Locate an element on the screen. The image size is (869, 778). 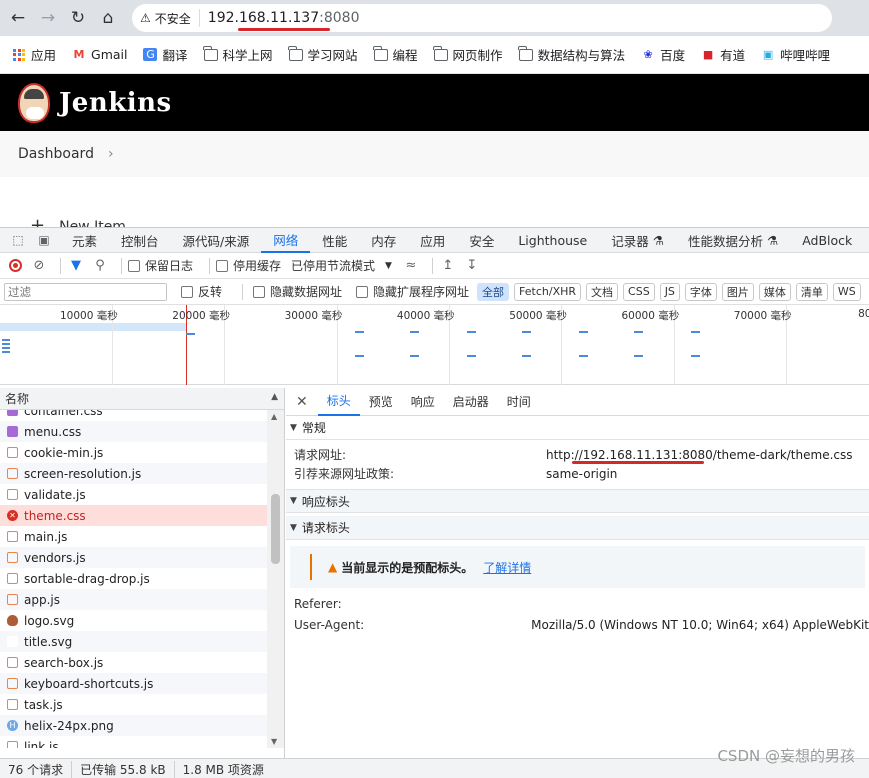
timeline-selection is located at coordinates (93, 327).